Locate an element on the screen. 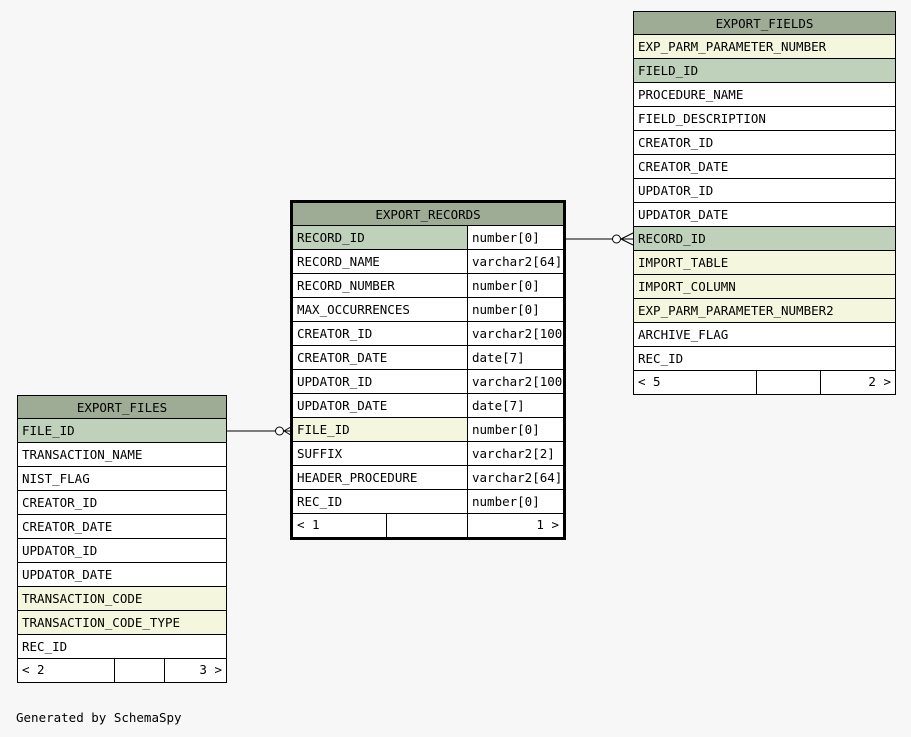 The height and width of the screenshot is (737, 911). column-row: UPDATOR_DATE date[7] is located at coordinates (428, 406).